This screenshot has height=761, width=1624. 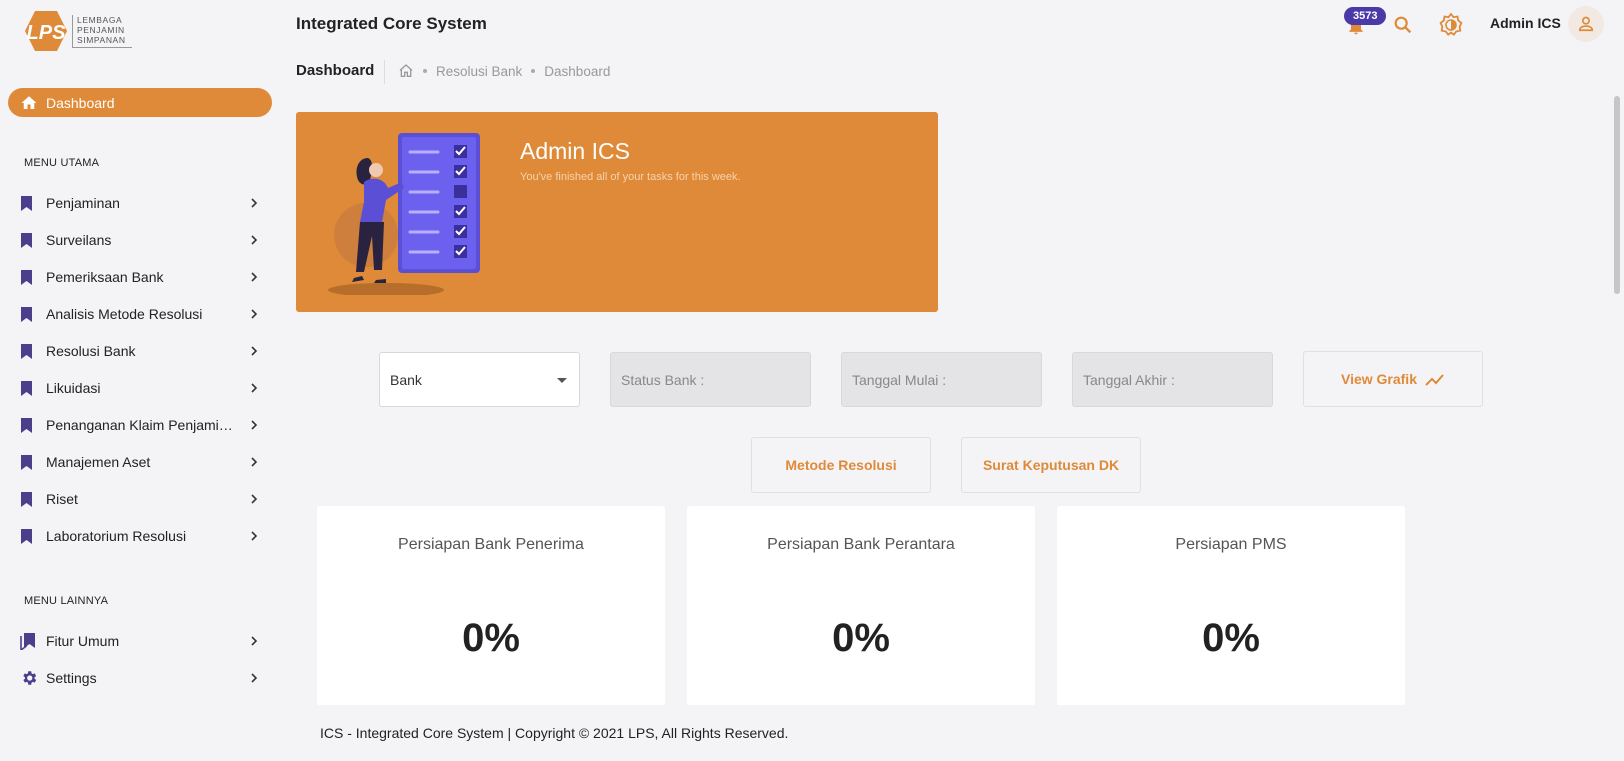 I want to click on sidebar-item-dashboard: Dashboard, so click(x=140, y=102).